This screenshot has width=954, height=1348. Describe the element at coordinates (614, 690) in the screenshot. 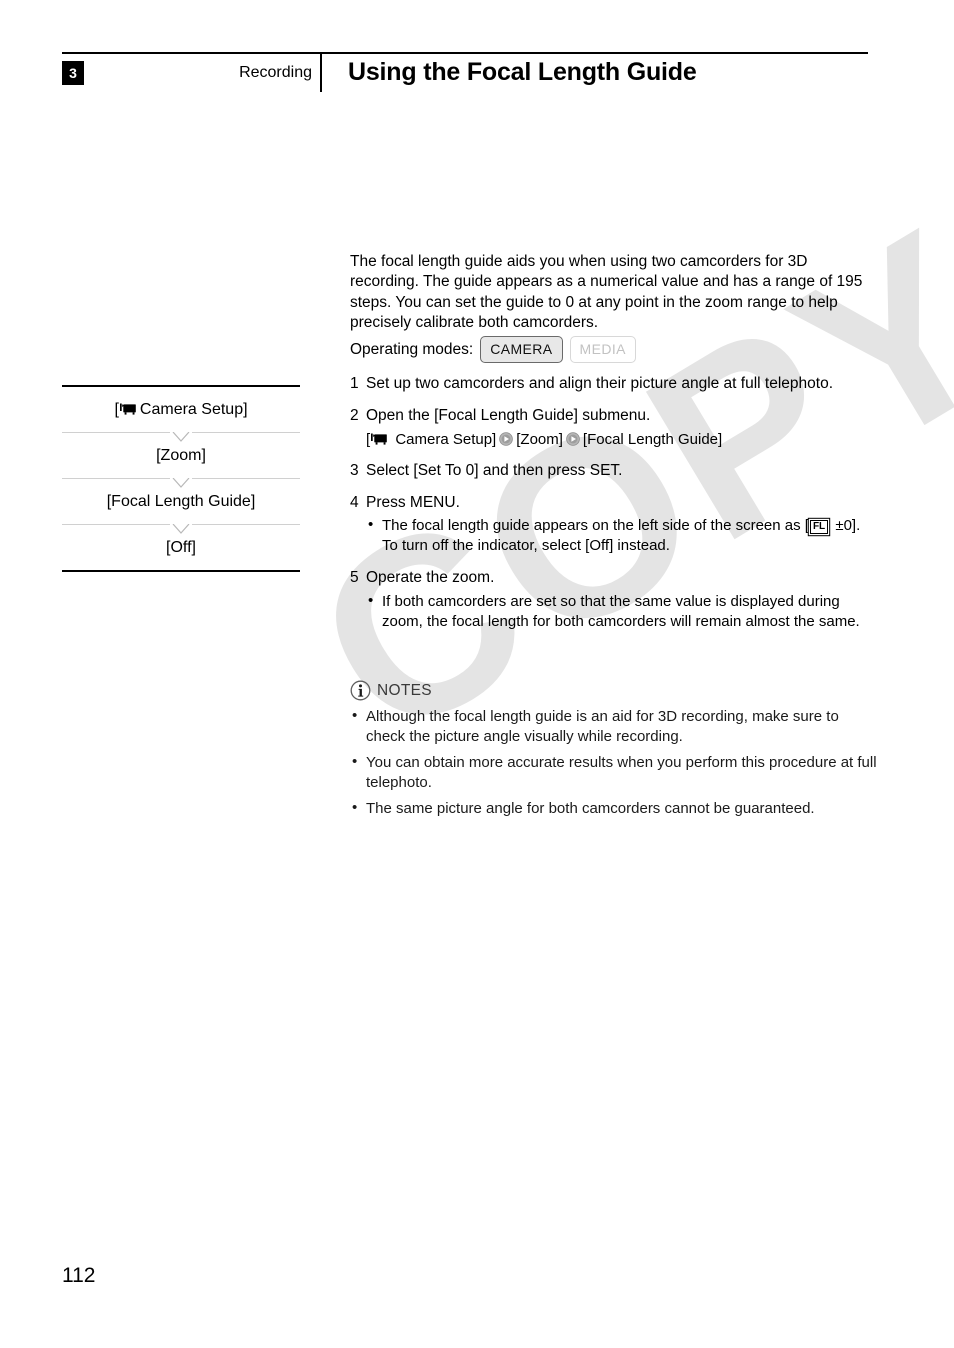

I see `notes-header: NOTES` at that location.